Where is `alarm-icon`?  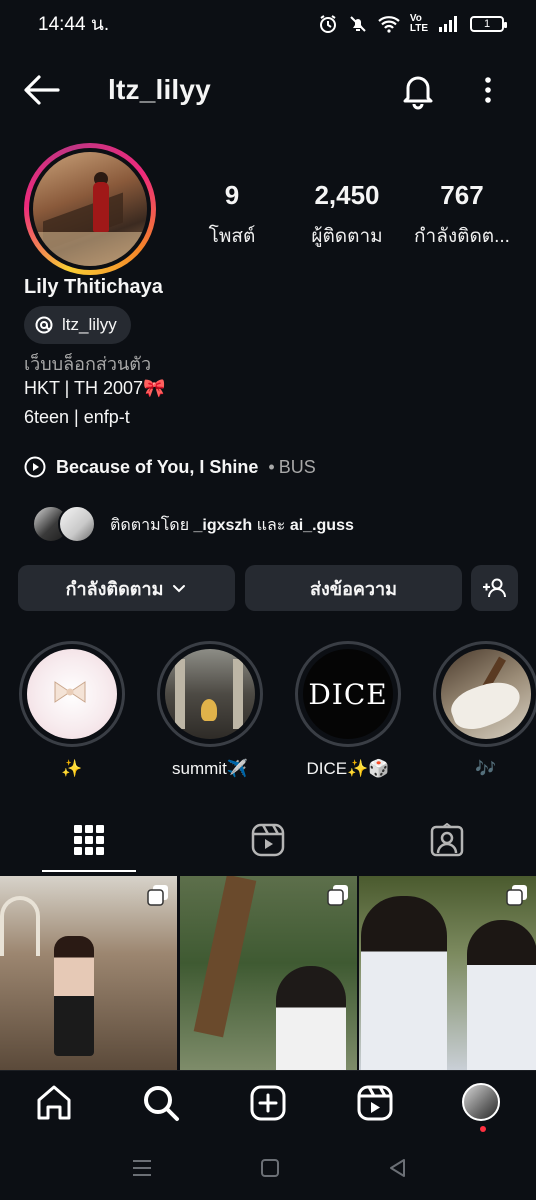 alarm-icon is located at coordinates (327, 24).